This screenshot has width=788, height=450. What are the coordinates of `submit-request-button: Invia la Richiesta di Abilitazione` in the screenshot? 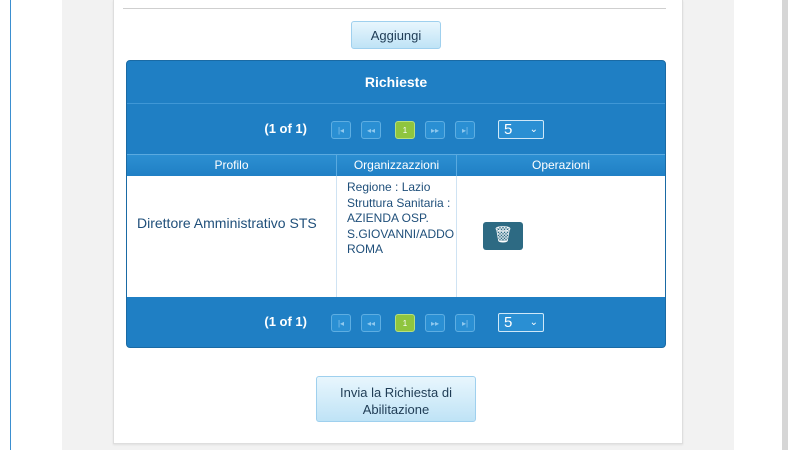 It's located at (396, 399).